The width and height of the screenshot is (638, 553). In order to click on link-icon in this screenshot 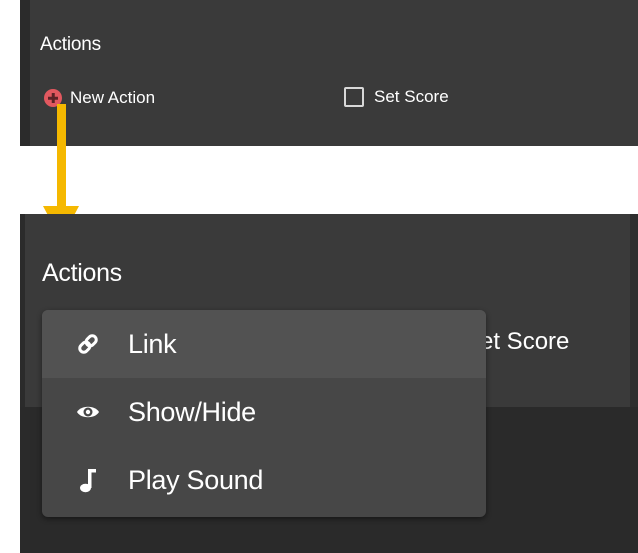, I will do `click(88, 344)`.